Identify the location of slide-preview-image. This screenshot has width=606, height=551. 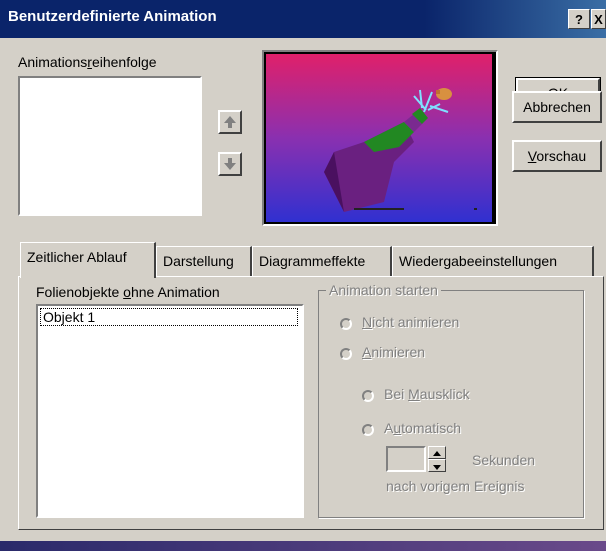
(379, 138).